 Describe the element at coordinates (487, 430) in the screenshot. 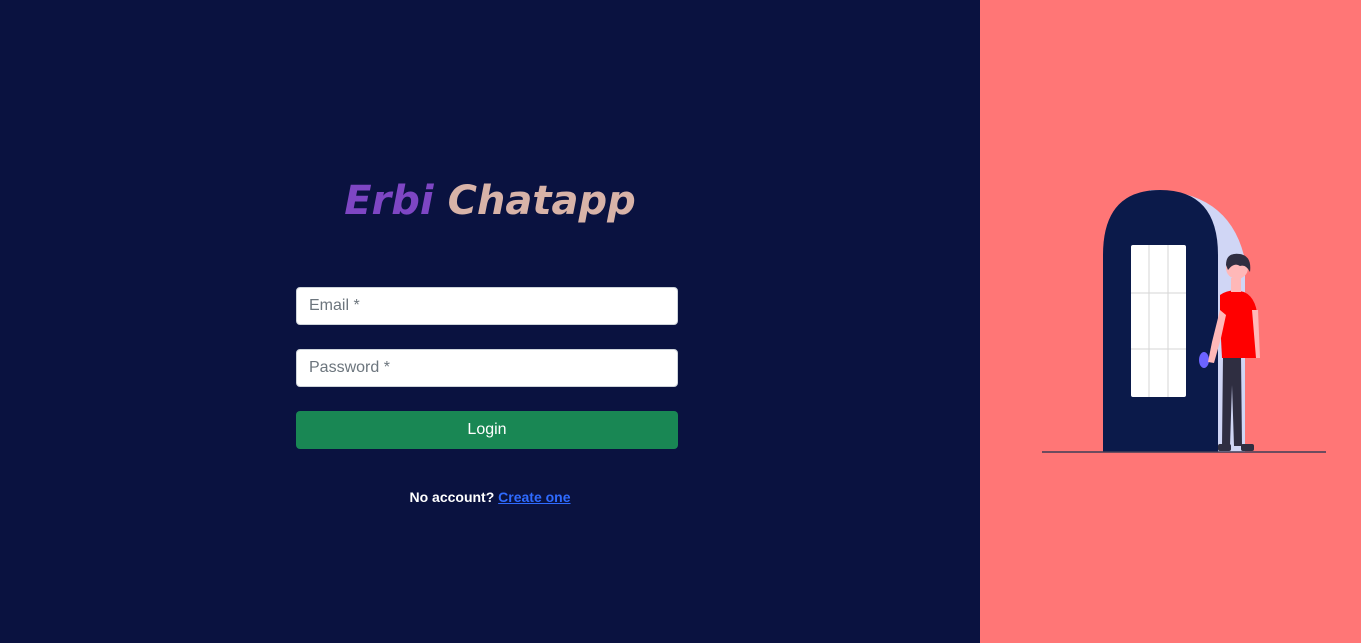

I see `login-button: Login` at that location.